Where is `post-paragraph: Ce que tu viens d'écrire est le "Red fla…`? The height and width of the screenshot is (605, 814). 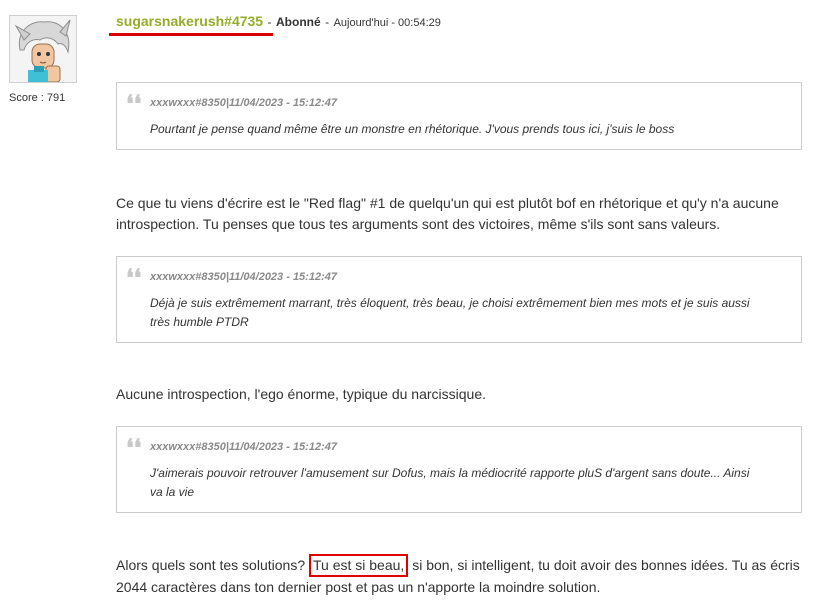
post-paragraph: Ce que tu viens d'écrire est le "Red fla… is located at coordinates (447, 213).